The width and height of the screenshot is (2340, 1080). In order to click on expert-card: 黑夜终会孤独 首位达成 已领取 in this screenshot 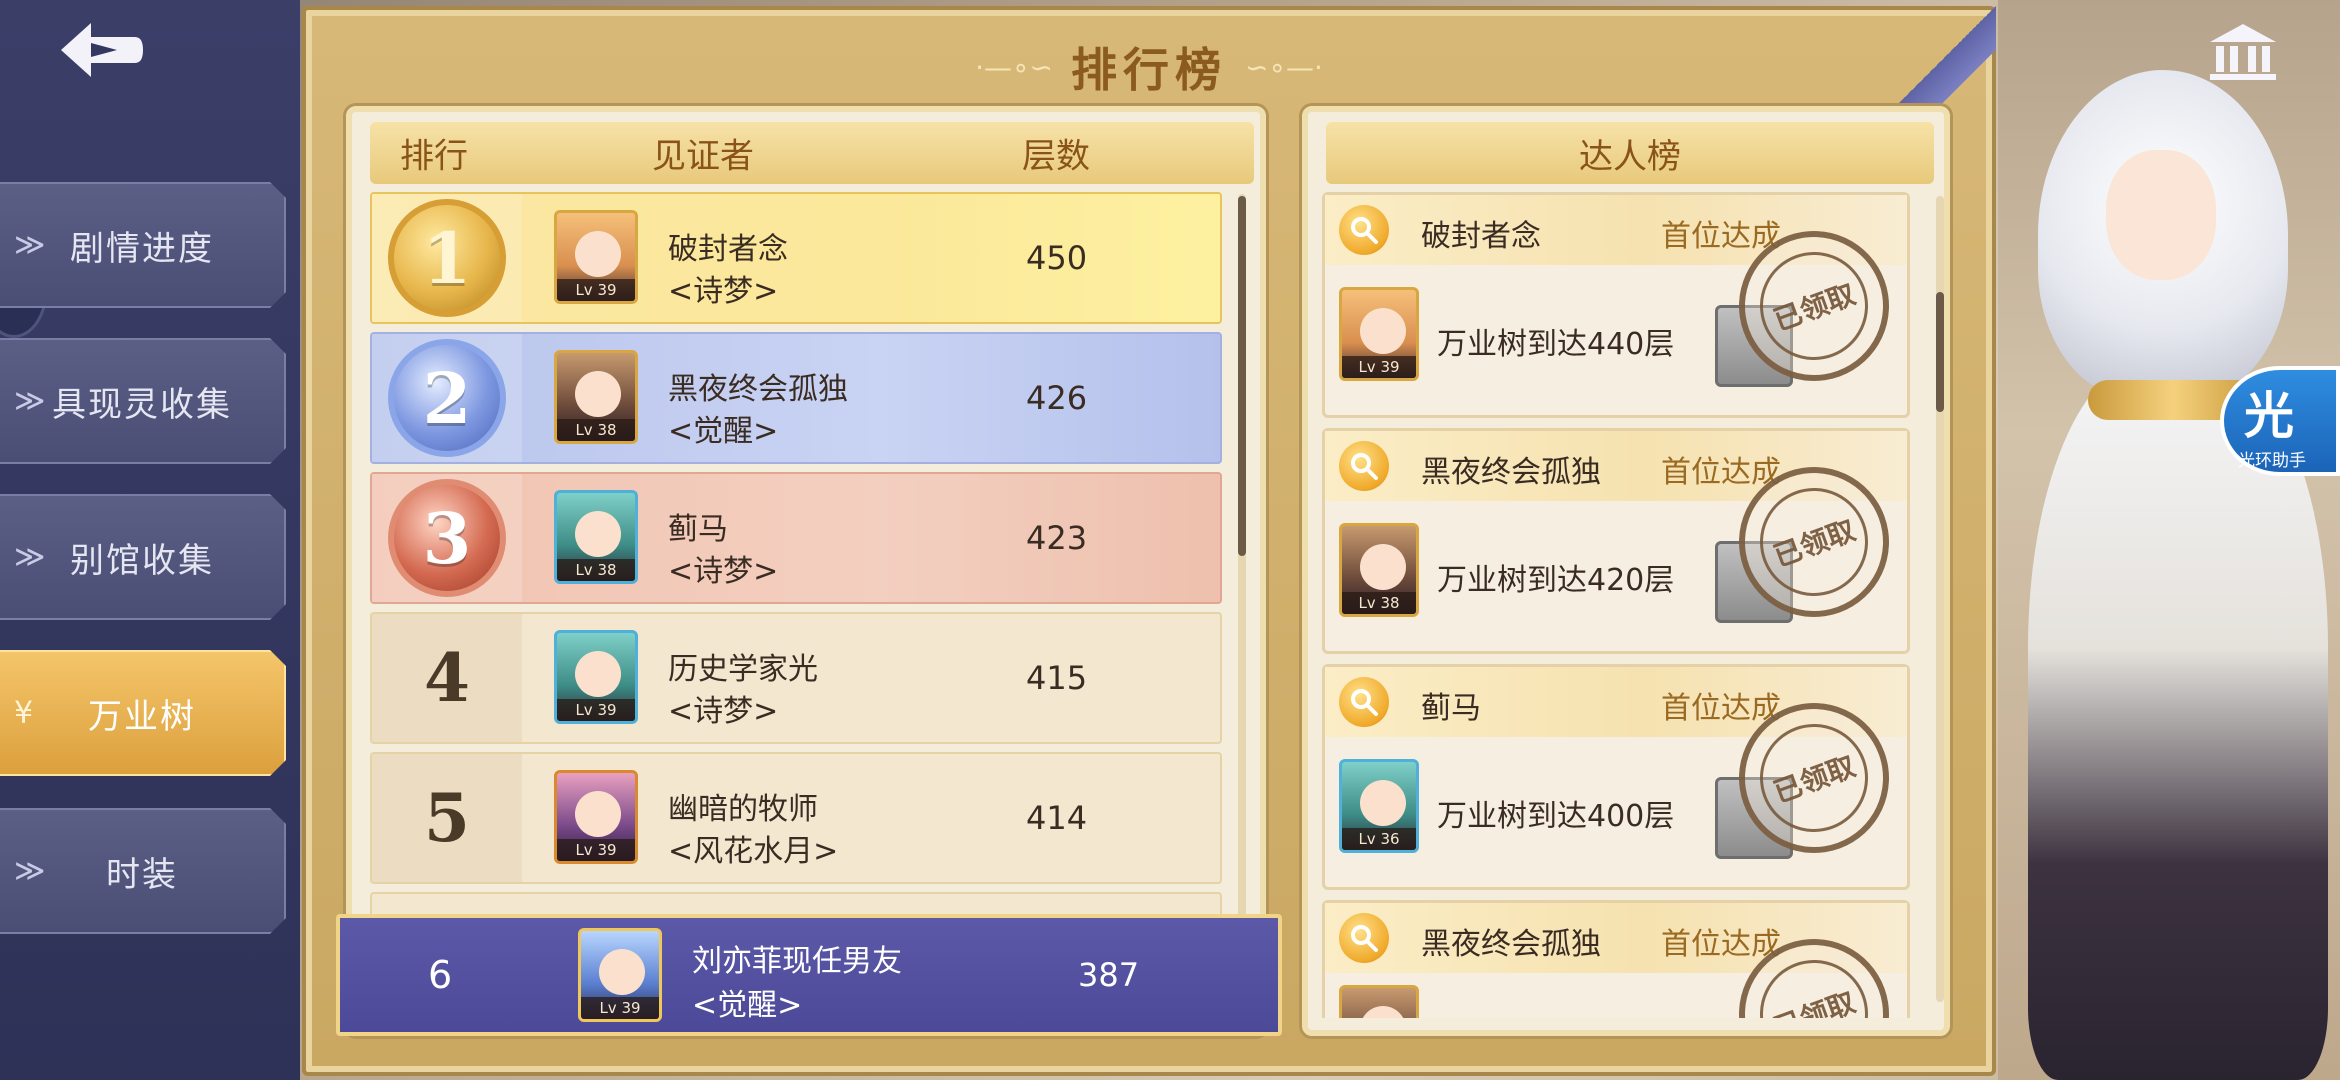, I will do `click(1616, 959)`.